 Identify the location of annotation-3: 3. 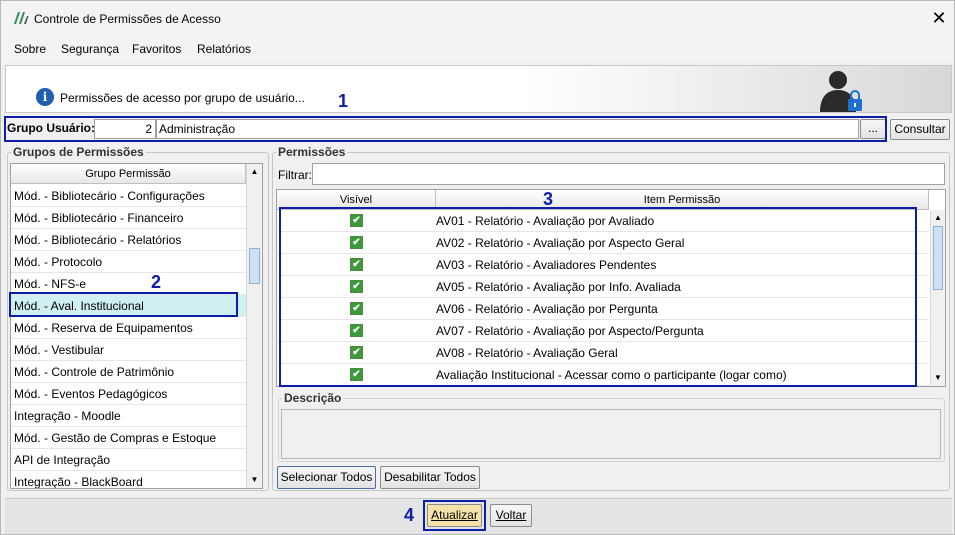
(548, 199).